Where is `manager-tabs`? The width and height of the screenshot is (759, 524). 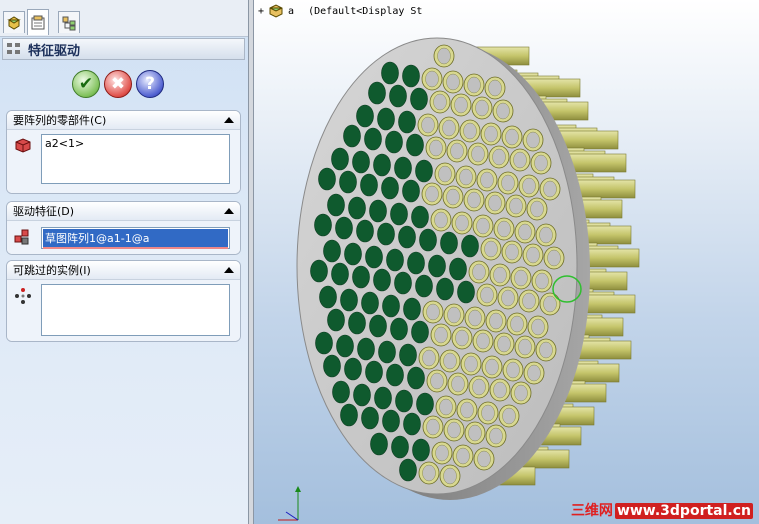 manager-tabs is located at coordinates (124, 18).